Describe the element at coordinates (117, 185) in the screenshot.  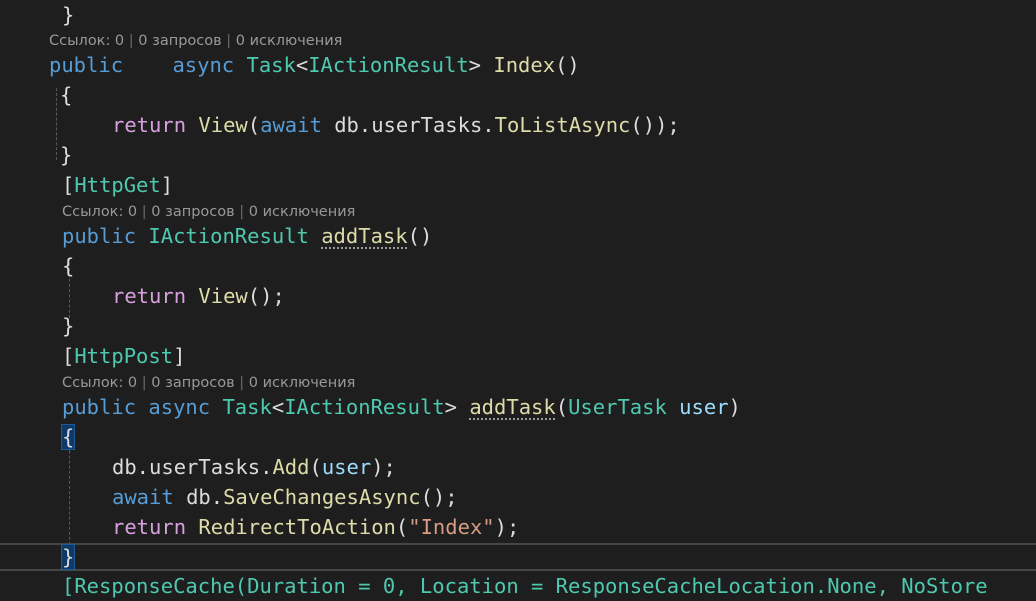
I see `attribute-name: HttpGet` at that location.